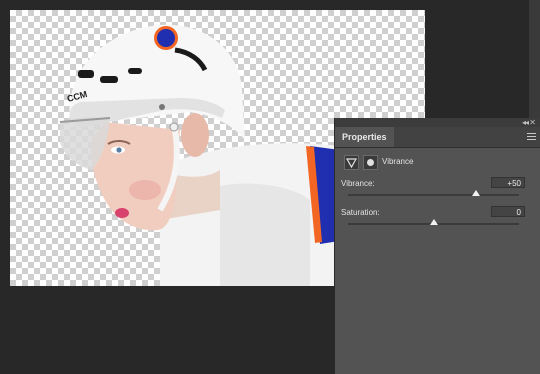  What do you see at coordinates (358, 183) in the screenshot?
I see `vibrance-label: Vibrance:` at bounding box center [358, 183].